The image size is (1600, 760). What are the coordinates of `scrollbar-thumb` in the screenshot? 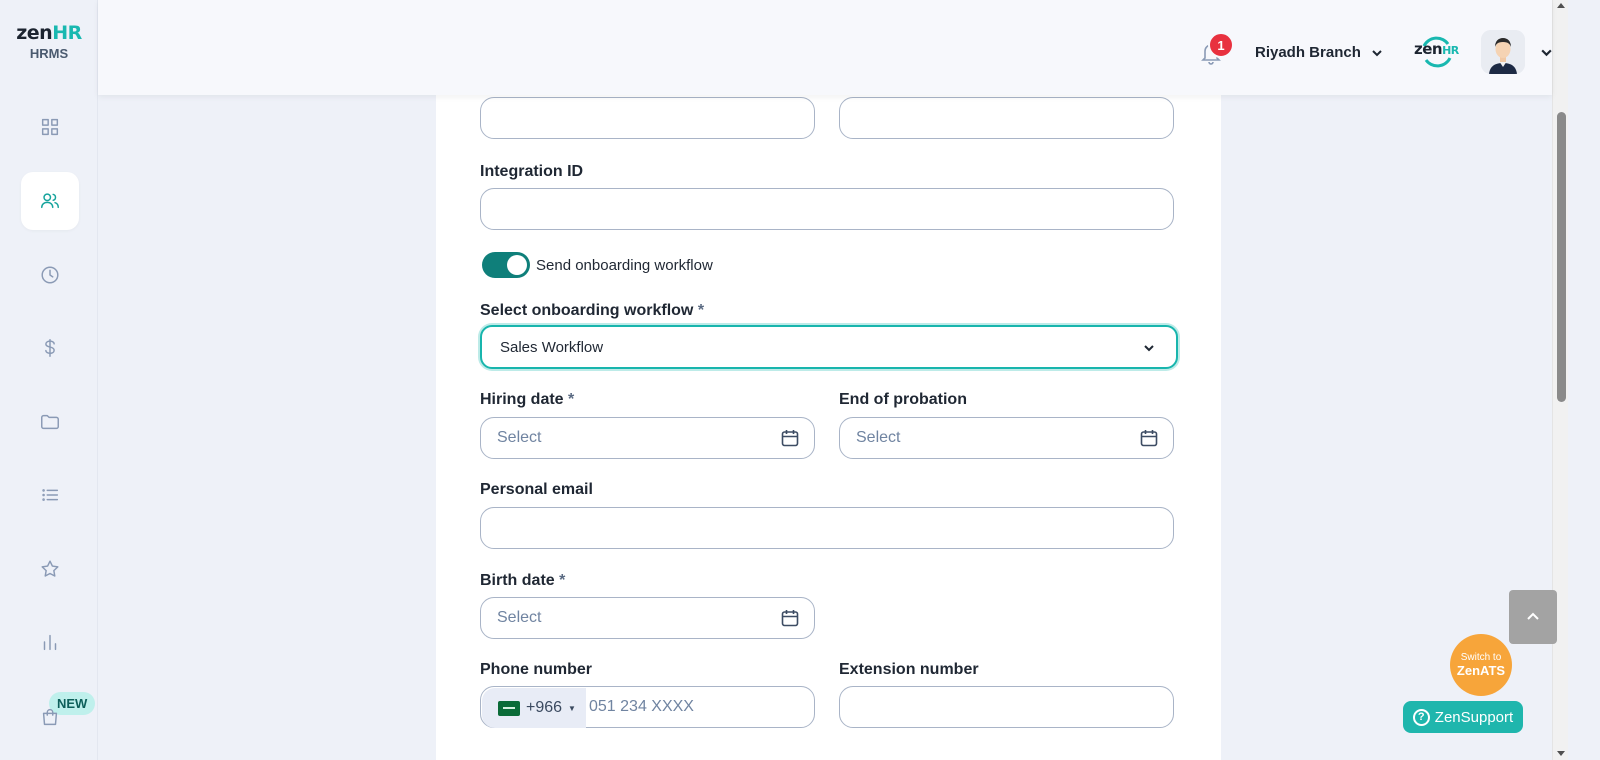 It's located at (1561, 257).